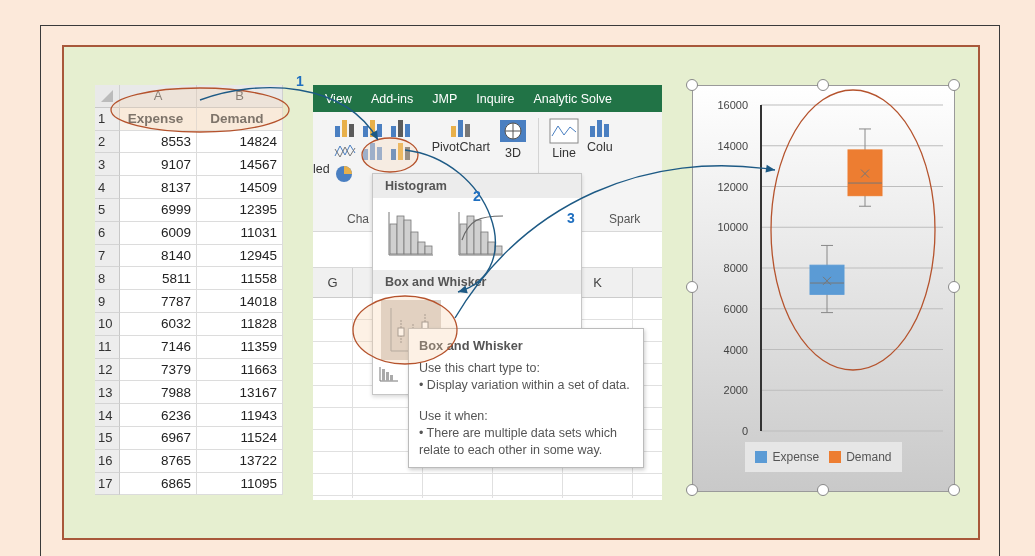 The image size is (1035, 556). I want to click on table-cell: 6236, so click(158, 415).